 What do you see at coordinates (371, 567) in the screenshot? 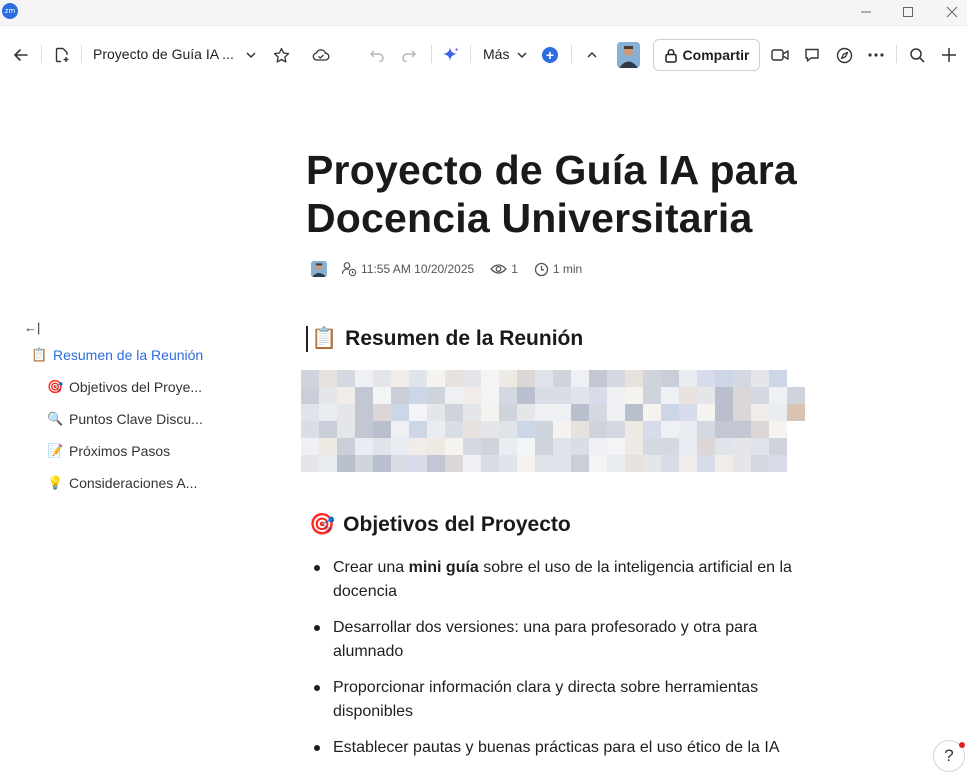
I see `list-item-text: Crear una` at bounding box center [371, 567].